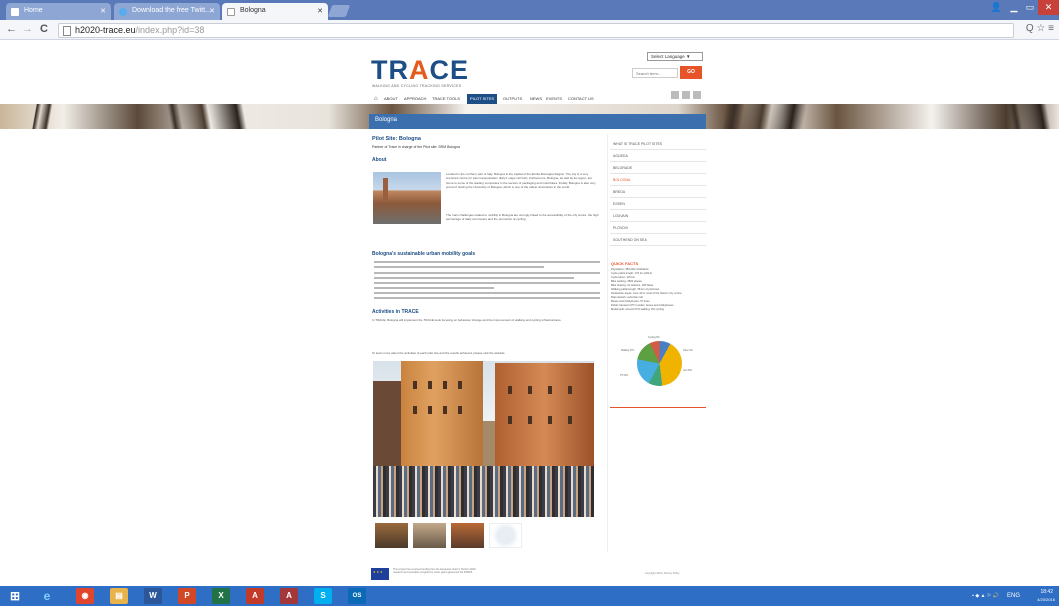  Describe the element at coordinates (675, 56) in the screenshot. I see `language-select: Select Language ▼` at that location.